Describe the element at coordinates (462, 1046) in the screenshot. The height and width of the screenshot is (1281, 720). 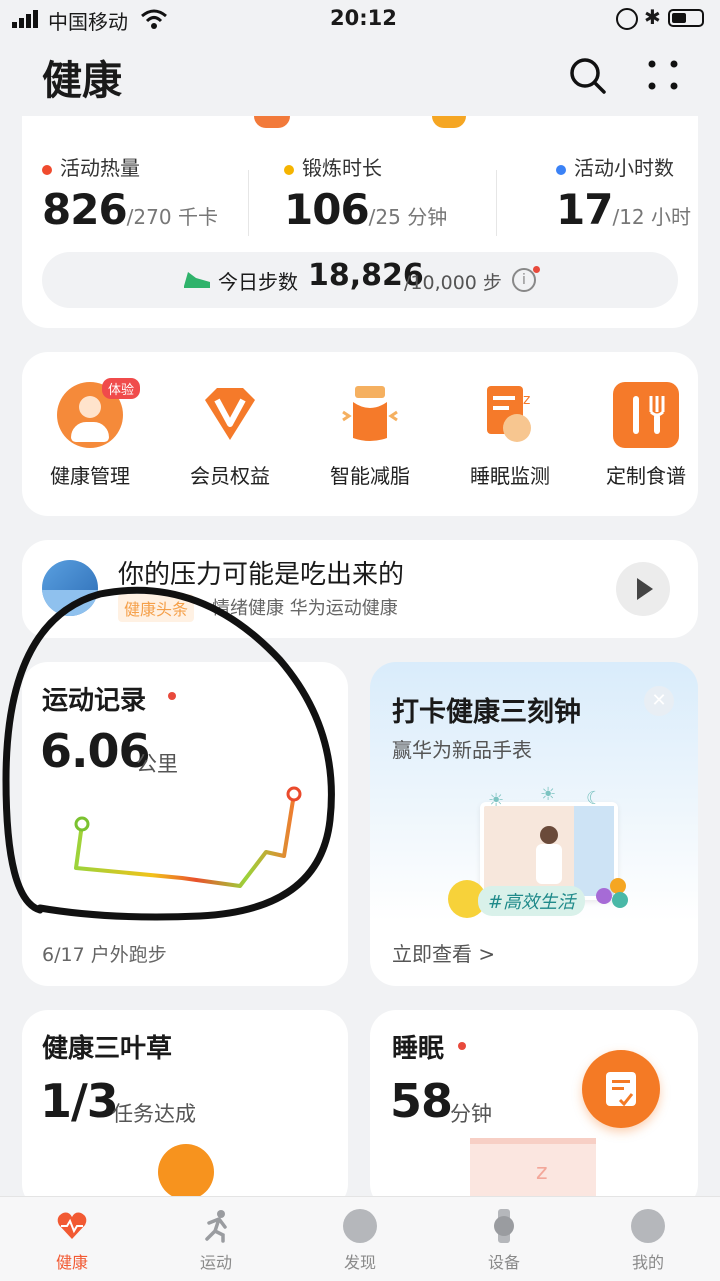
I see `new-dot` at that location.